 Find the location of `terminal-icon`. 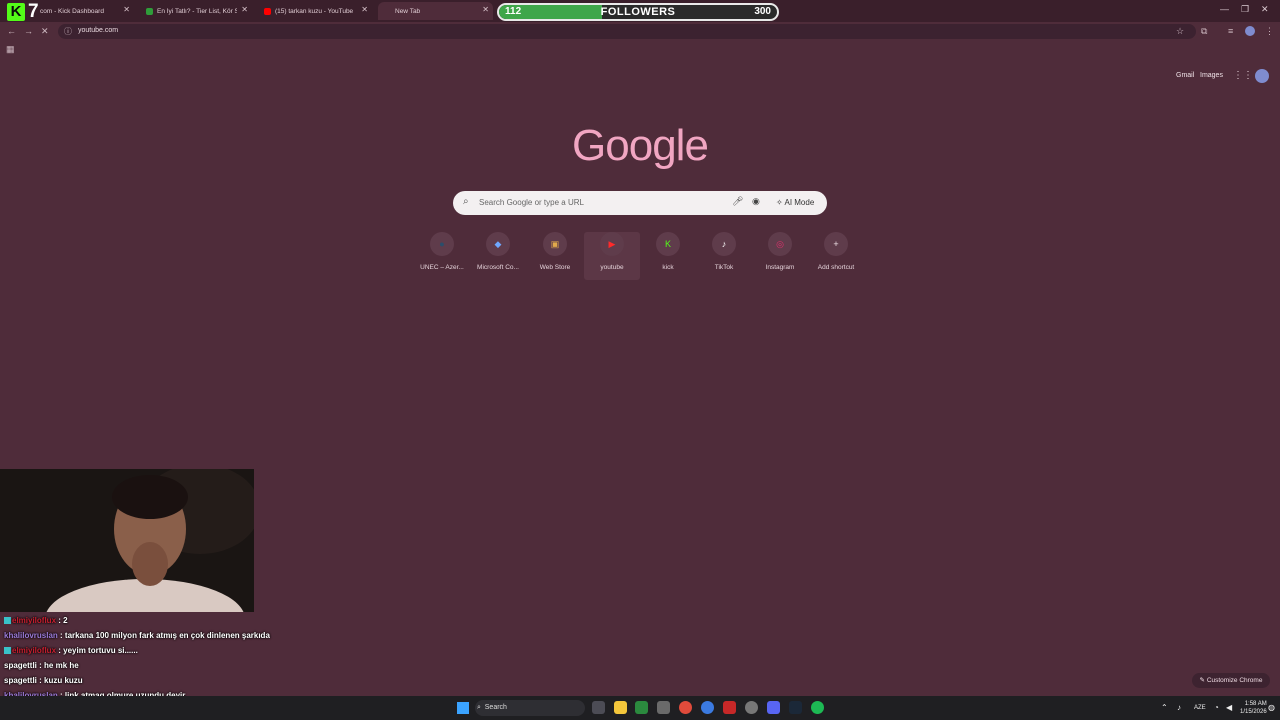

terminal-icon is located at coordinates (663, 707).